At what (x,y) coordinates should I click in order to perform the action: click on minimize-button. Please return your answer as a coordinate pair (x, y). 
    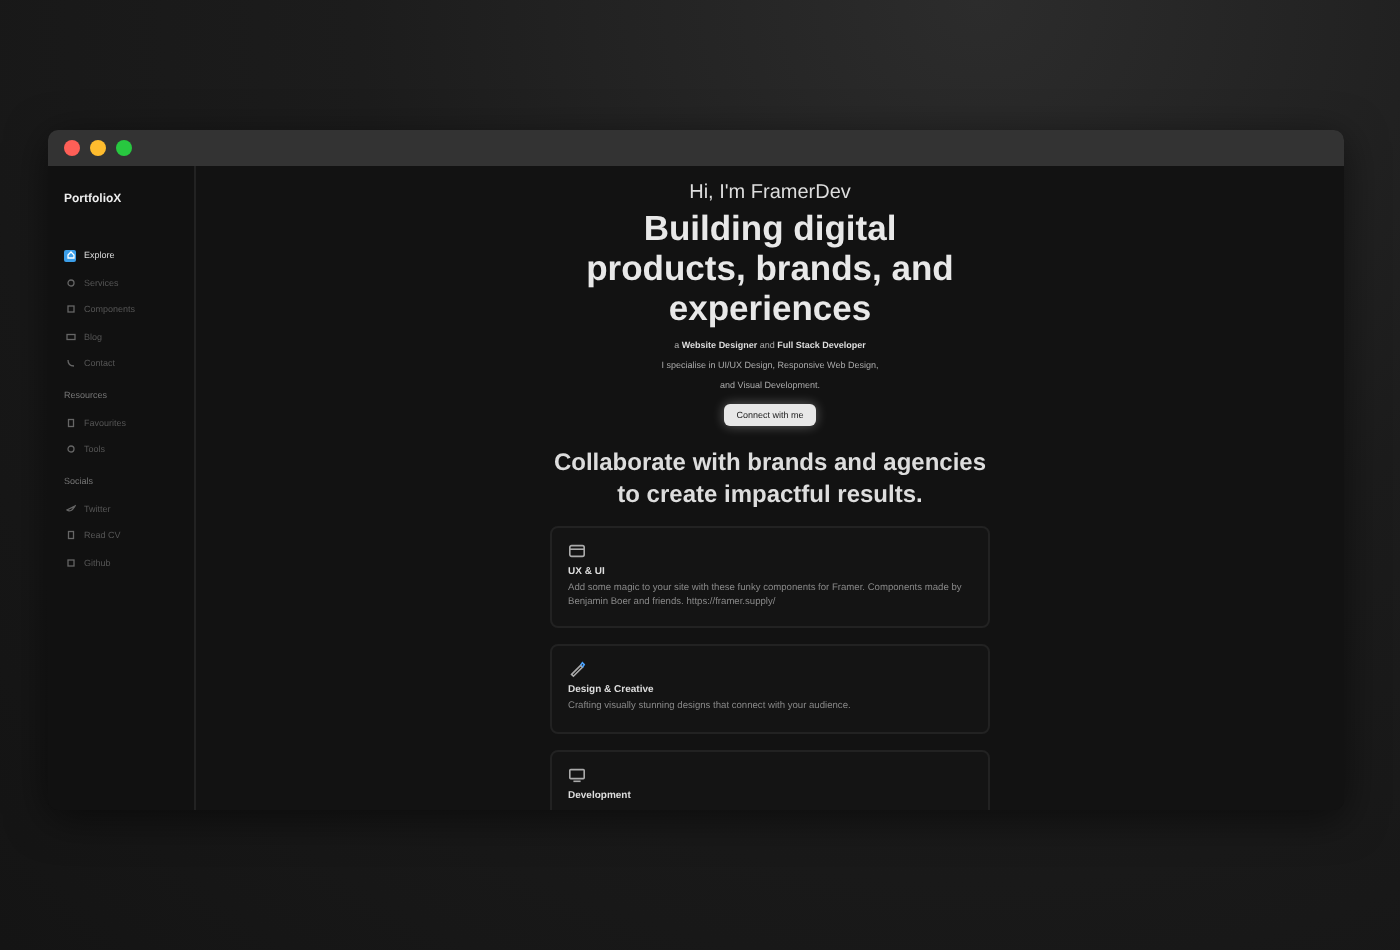
    Looking at the image, I should click on (98, 148).